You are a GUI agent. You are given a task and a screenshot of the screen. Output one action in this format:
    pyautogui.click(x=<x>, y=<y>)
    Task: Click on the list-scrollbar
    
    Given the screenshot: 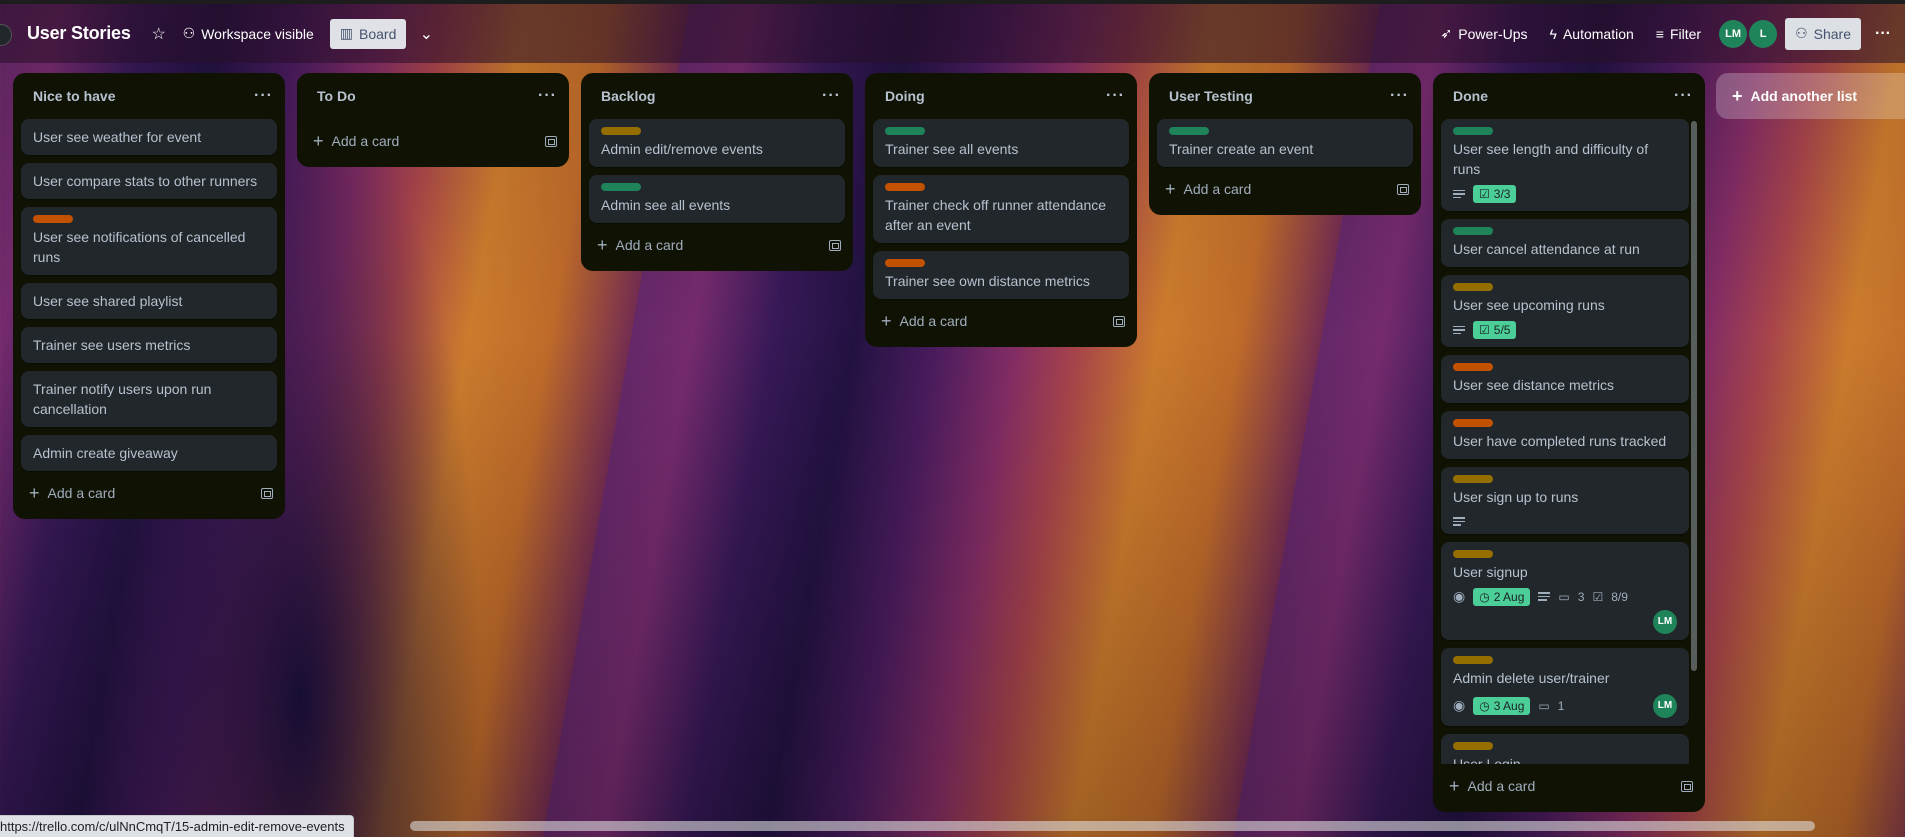 What is the action you would take?
    pyautogui.click(x=1694, y=396)
    